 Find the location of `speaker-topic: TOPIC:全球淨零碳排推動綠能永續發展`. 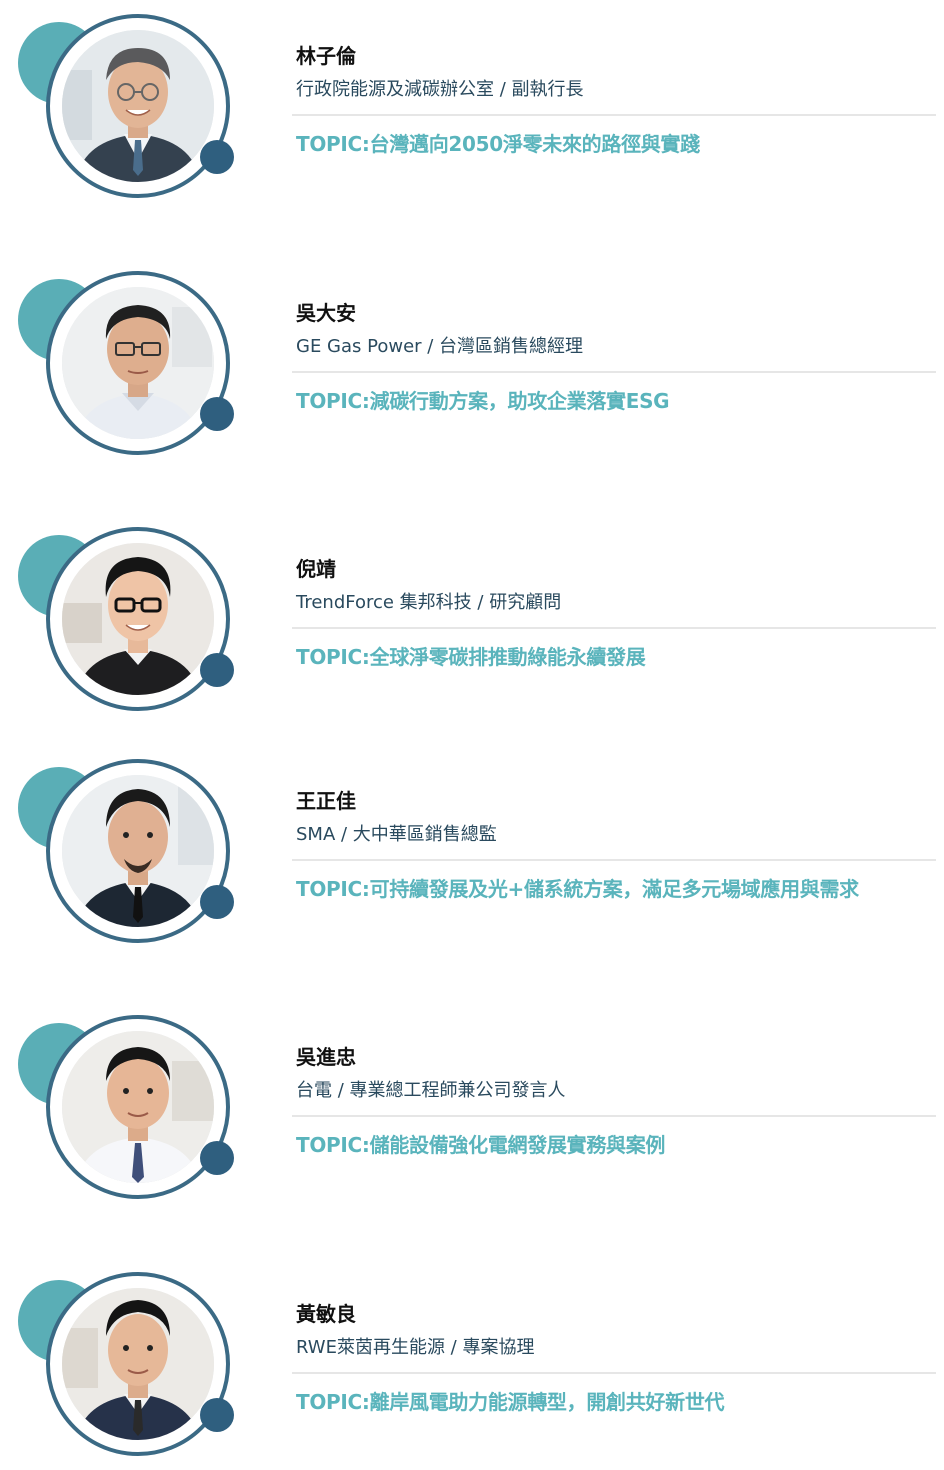

speaker-topic: TOPIC:全球淨零碳排推動綠能永續發展 is located at coordinates (471, 657).